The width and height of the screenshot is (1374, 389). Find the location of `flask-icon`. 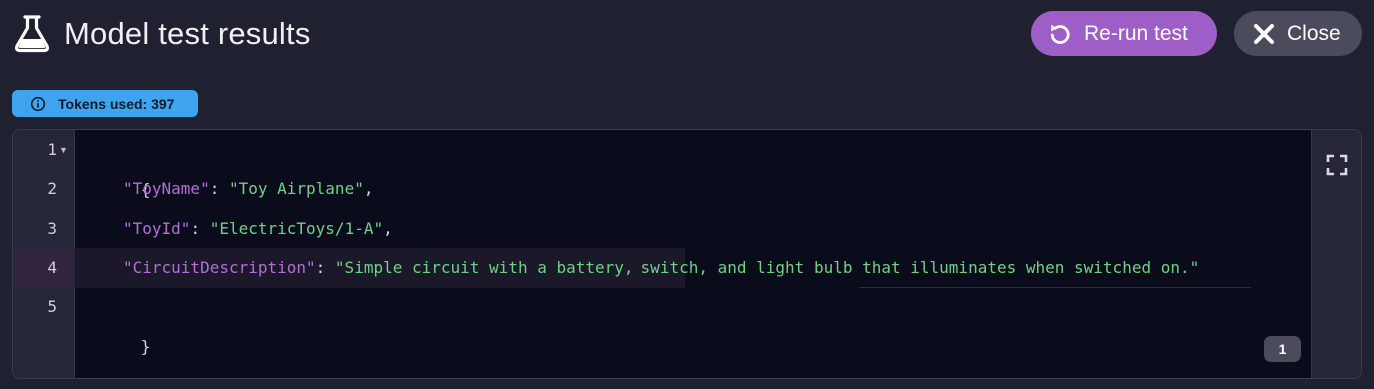

flask-icon is located at coordinates (32, 34).